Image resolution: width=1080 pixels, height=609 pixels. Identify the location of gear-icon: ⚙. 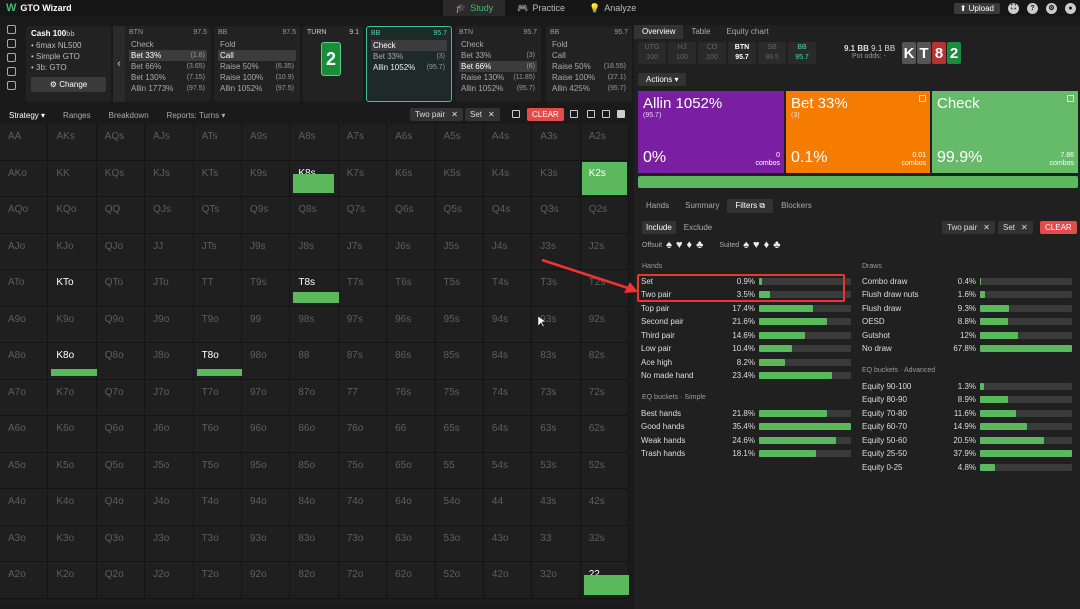
(1051, 8).